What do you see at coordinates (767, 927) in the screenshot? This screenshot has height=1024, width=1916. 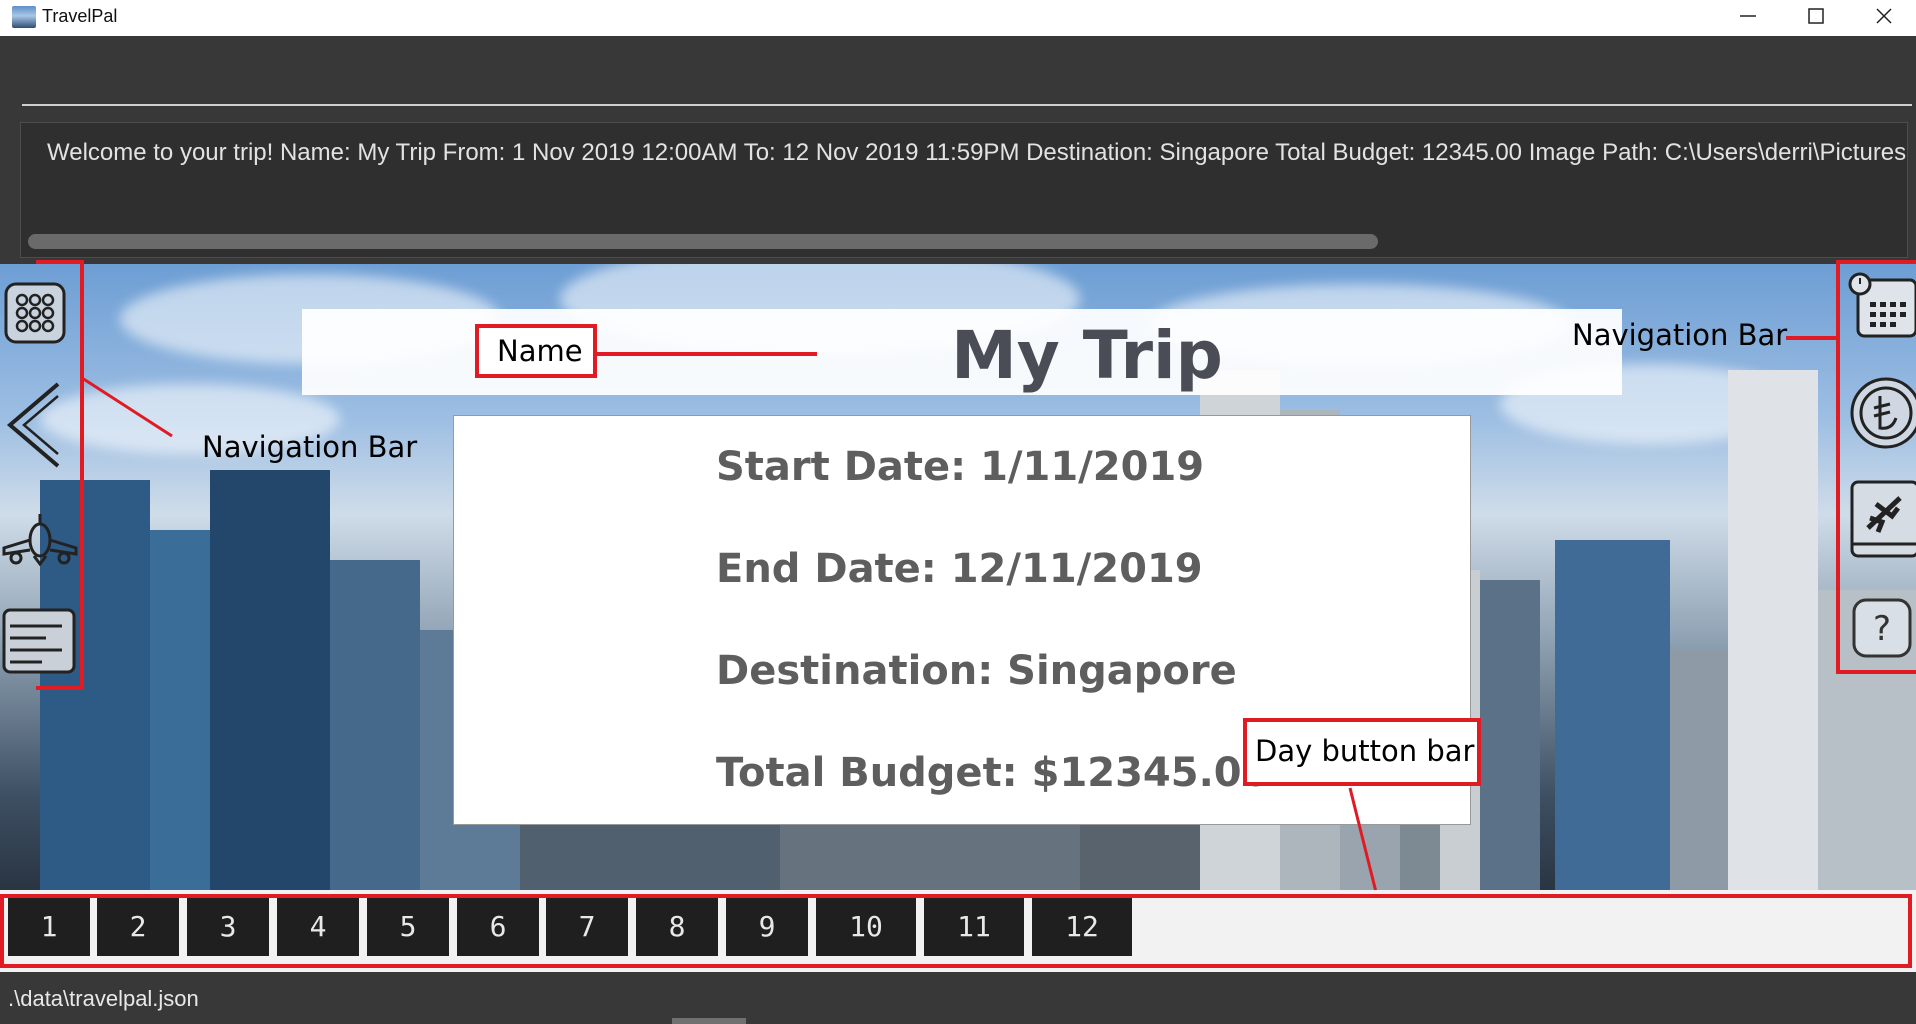 I see `day-button: 9` at bounding box center [767, 927].